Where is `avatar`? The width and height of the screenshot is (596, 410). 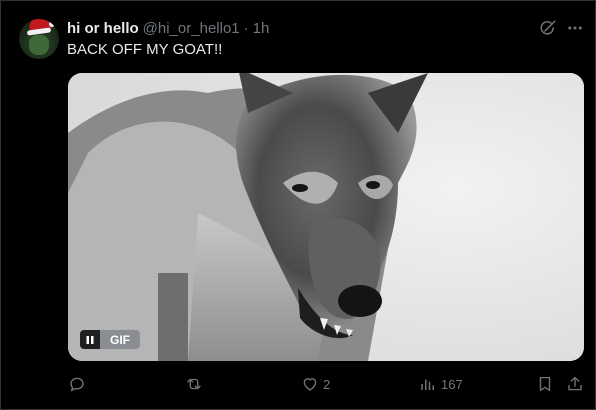 avatar is located at coordinates (39, 39).